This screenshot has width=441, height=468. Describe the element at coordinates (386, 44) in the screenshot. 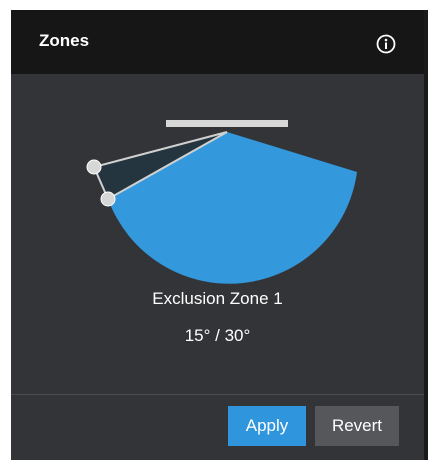

I see `info-icon` at that location.